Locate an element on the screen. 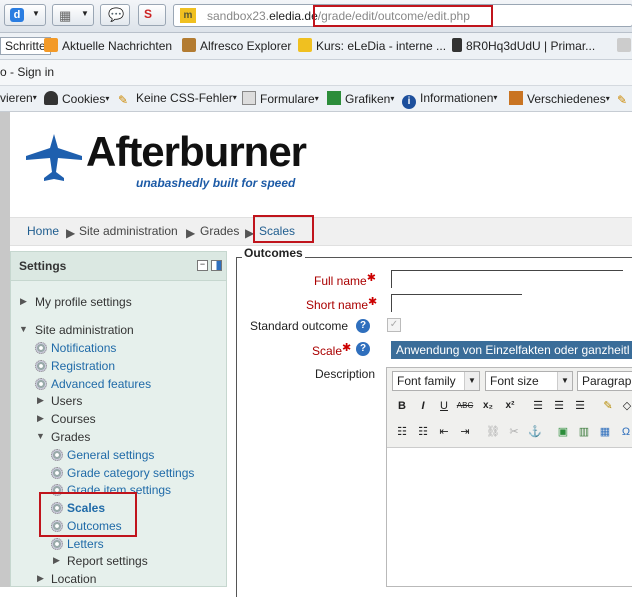  chat-button: 💬 is located at coordinates (115, 15).